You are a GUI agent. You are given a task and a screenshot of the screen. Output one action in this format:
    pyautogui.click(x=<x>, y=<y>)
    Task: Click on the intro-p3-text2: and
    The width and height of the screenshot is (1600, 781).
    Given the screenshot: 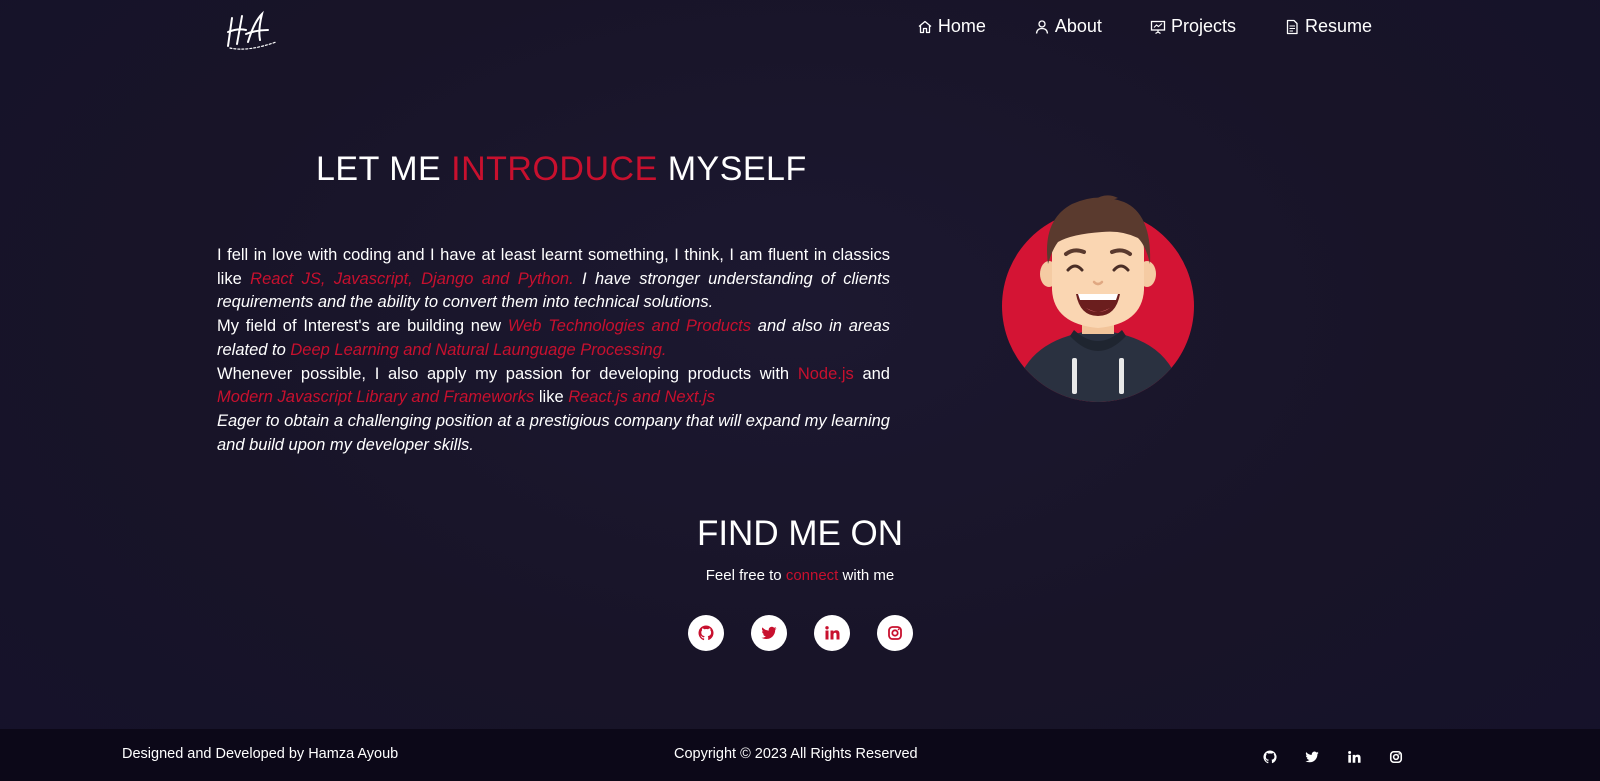 What is the action you would take?
    pyautogui.click(x=871, y=373)
    